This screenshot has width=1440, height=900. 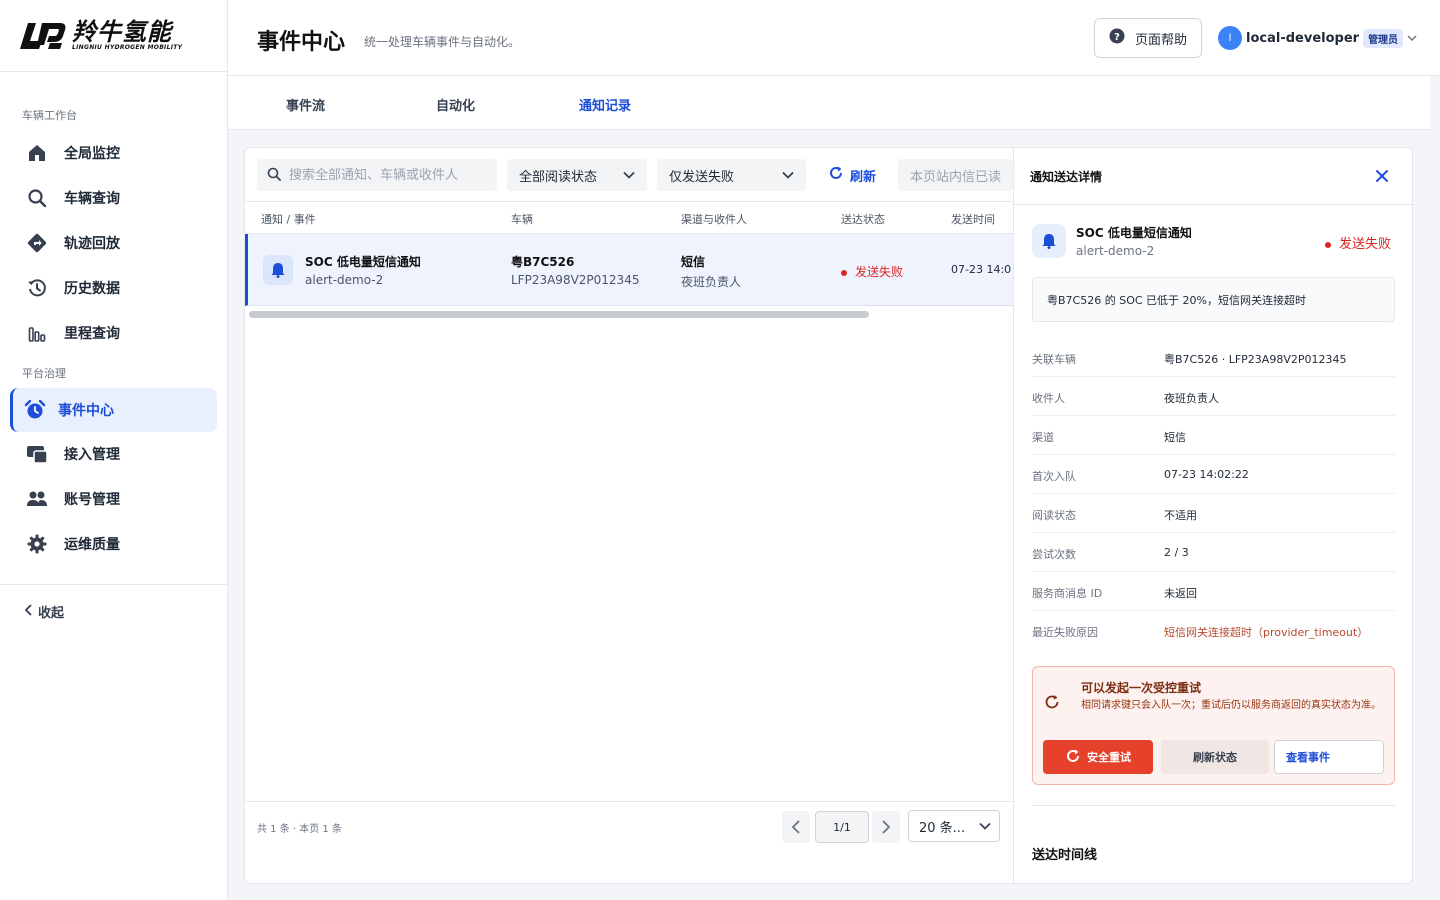 I want to click on view-event-button: 查看事件, so click(x=1329, y=757).